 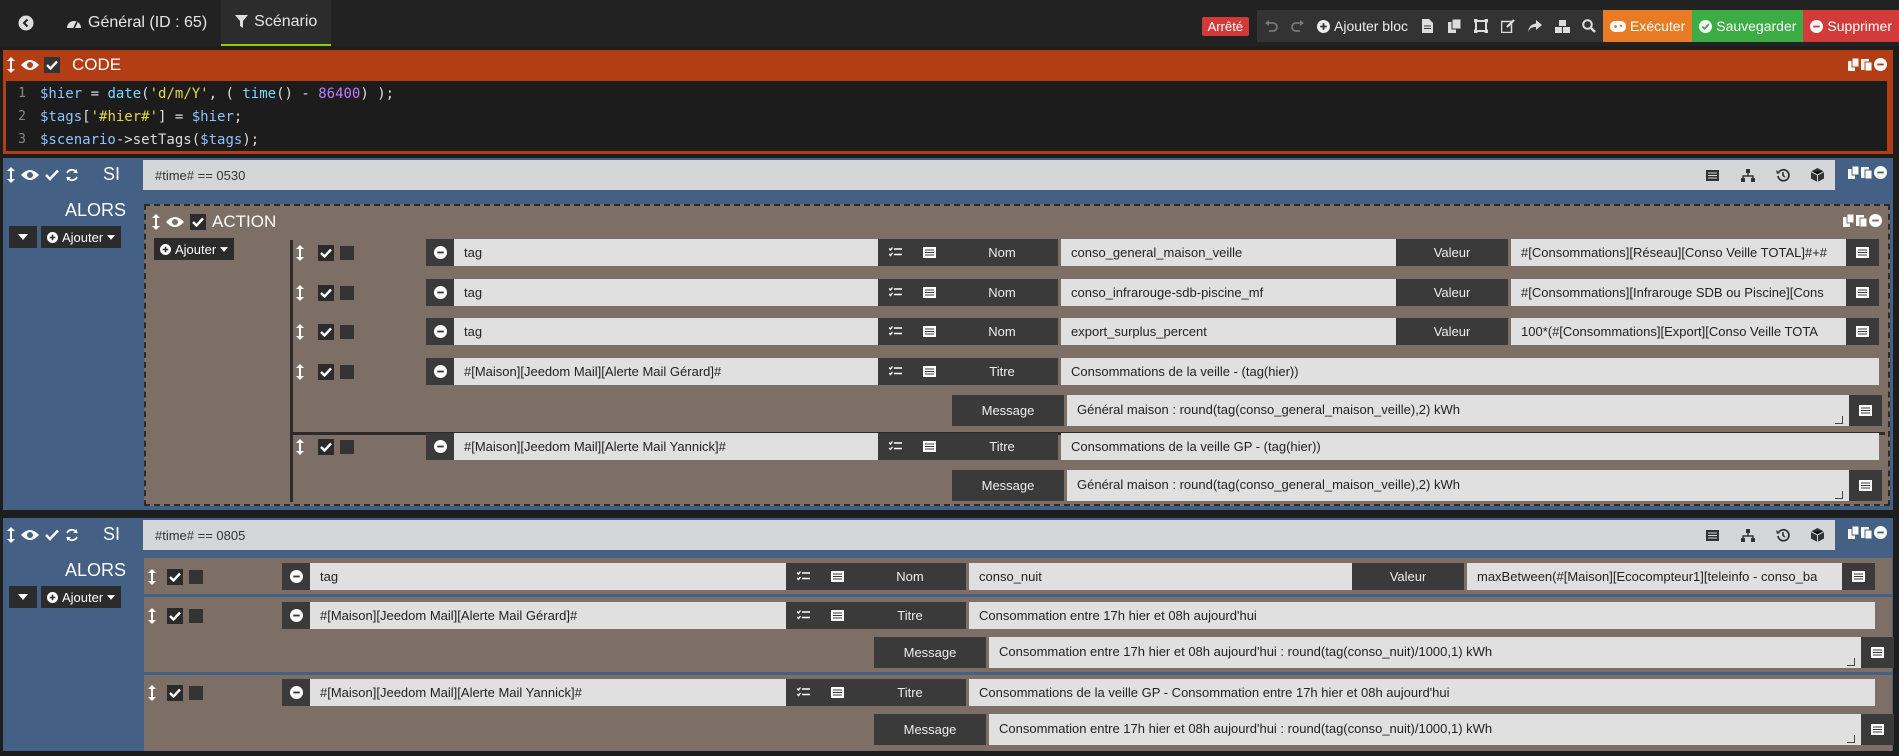 I want to click on back-button, so click(x=26, y=23).